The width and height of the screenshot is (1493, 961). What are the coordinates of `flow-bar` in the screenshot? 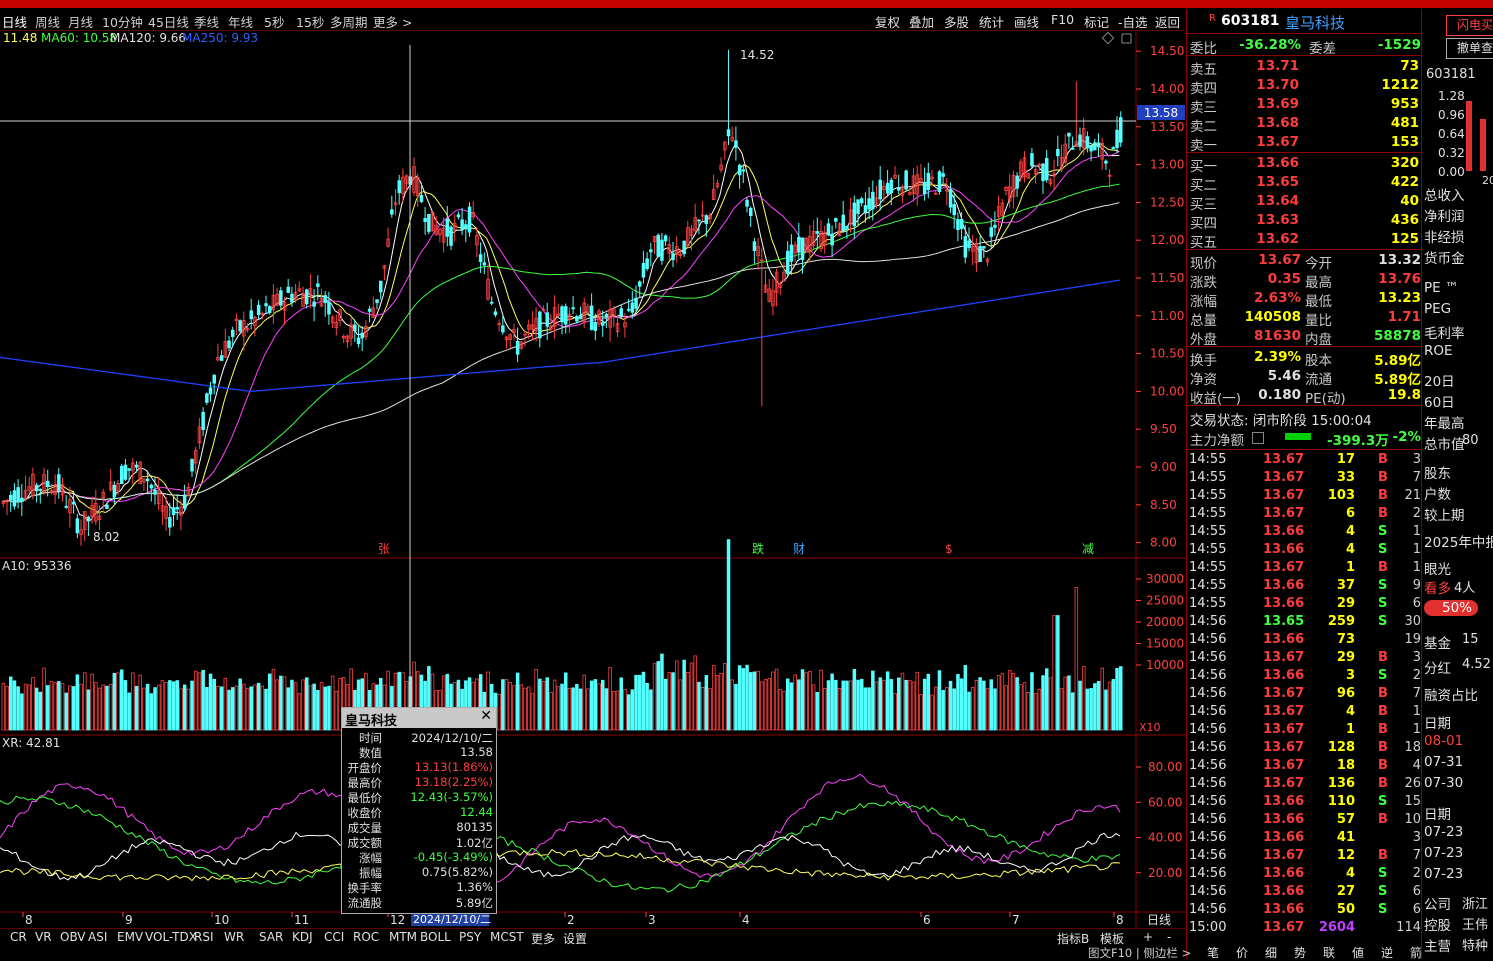 It's located at (1298, 436).